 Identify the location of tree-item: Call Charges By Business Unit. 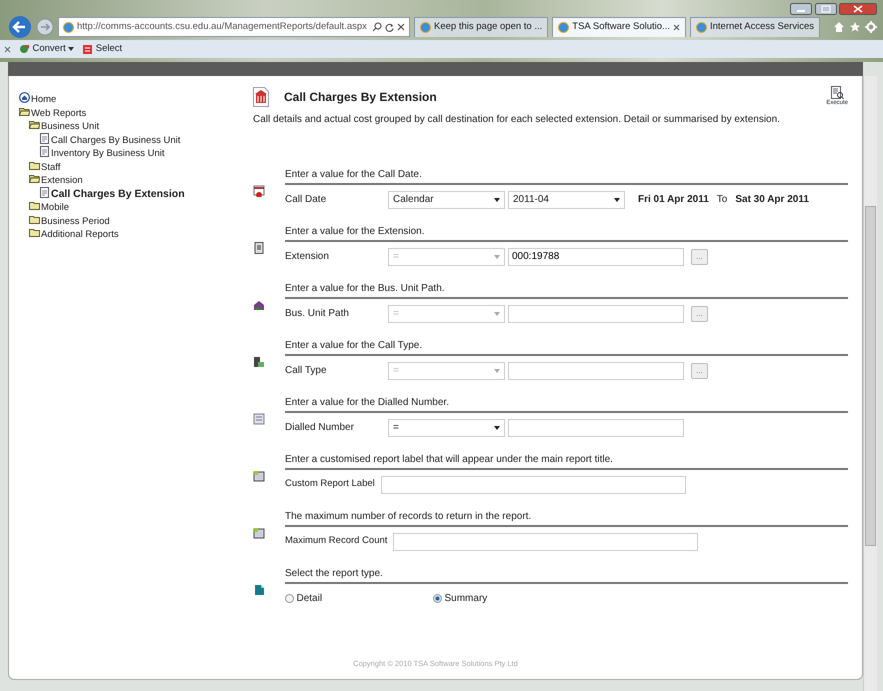
(142, 139).